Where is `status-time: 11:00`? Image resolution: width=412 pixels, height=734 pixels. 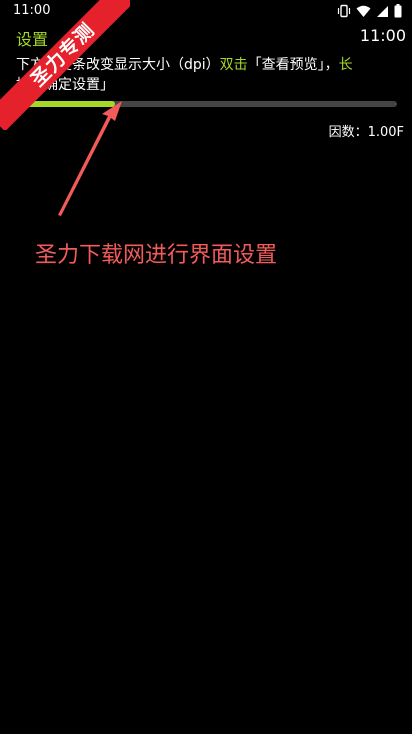 status-time: 11:00 is located at coordinates (32, 10).